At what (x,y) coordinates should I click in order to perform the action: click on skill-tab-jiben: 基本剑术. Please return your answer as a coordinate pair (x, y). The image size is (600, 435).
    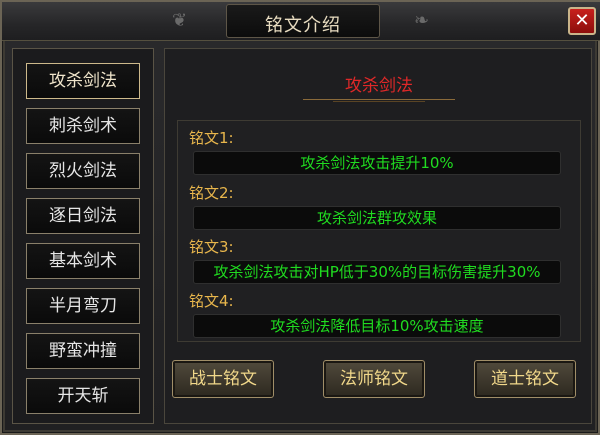
    Looking at the image, I should click on (83, 261).